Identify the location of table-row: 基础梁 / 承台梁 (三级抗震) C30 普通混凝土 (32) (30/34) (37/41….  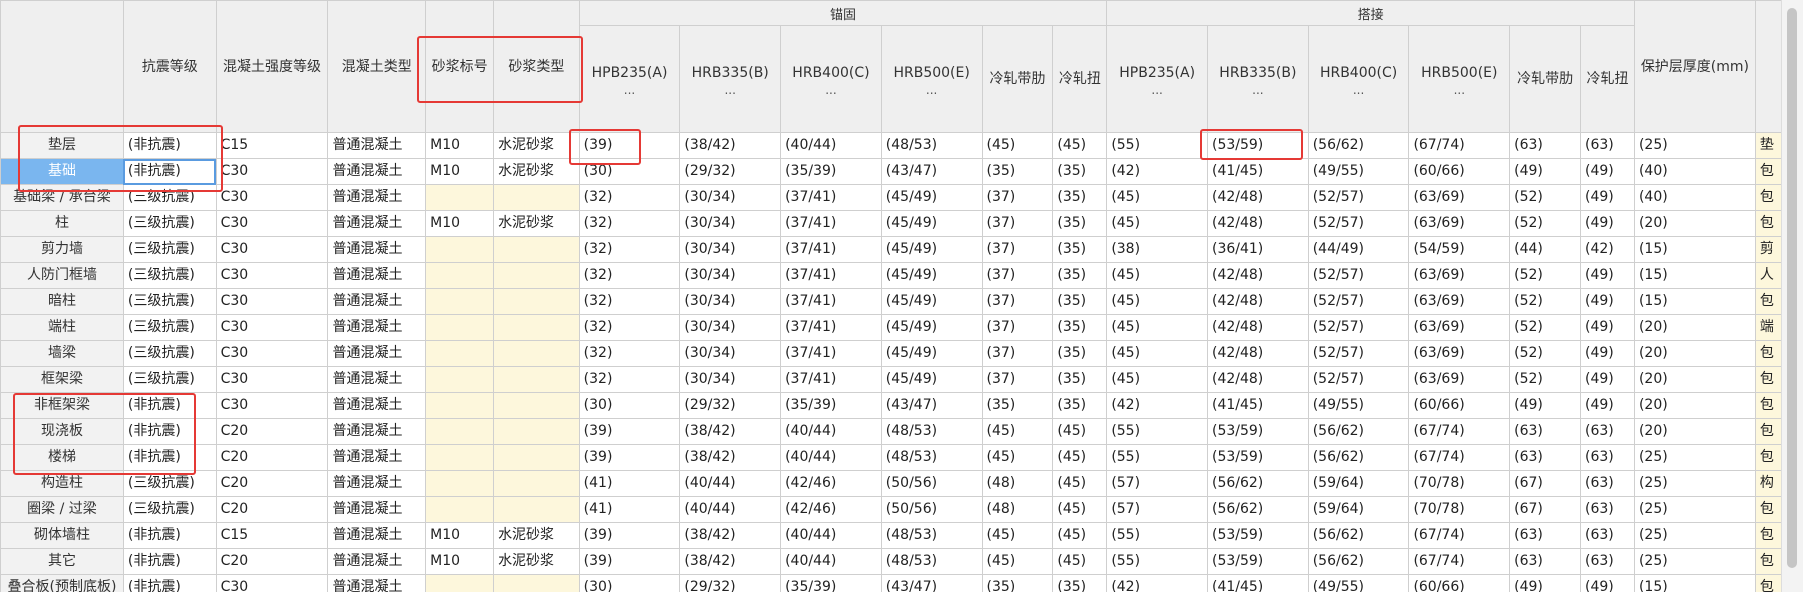
(891, 197).